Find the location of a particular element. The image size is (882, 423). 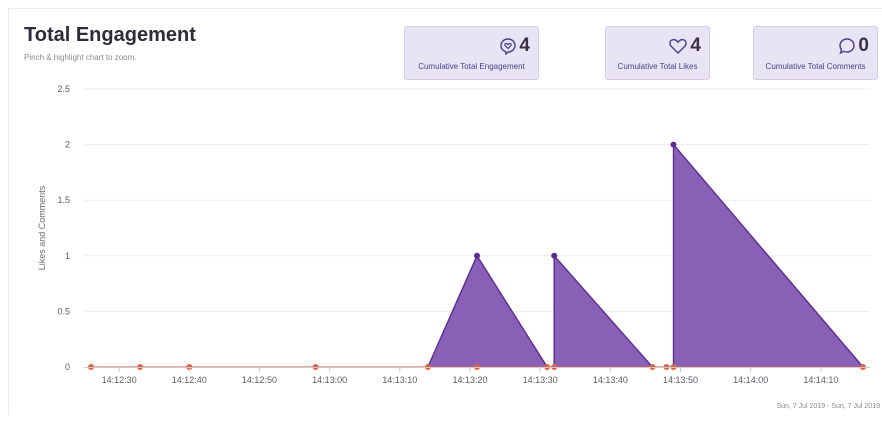

x-tick-label: 14:13:30 is located at coordinates (540, 380).